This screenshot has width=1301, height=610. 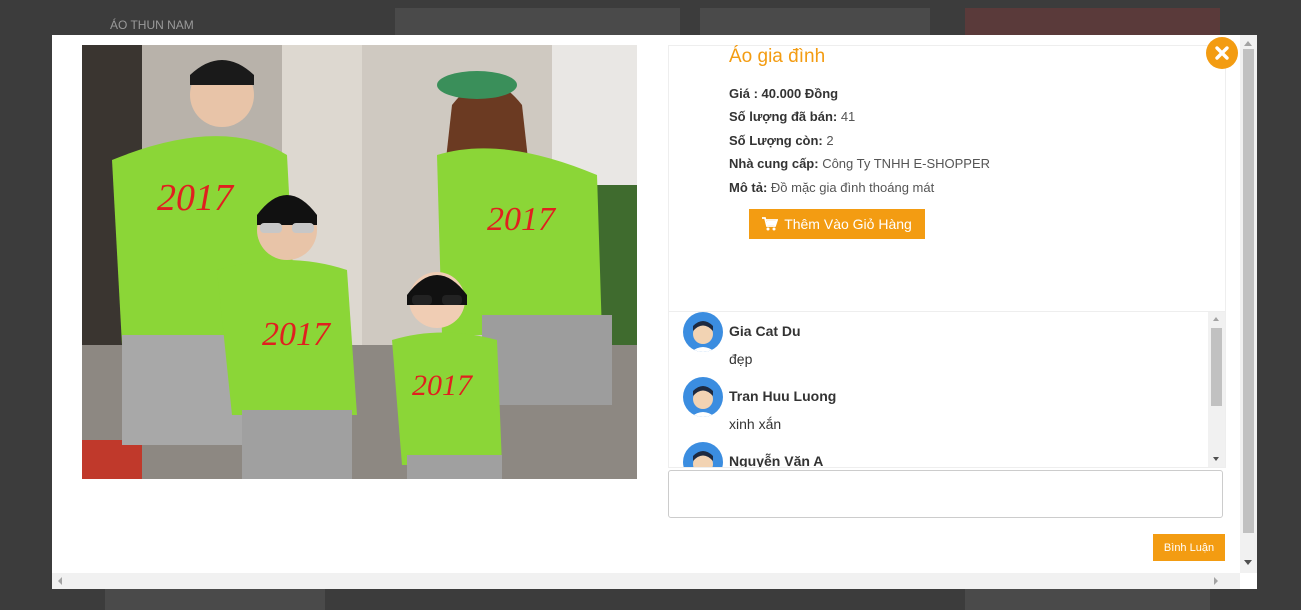 I want to click on close-button, so click(x=1222, y=53).